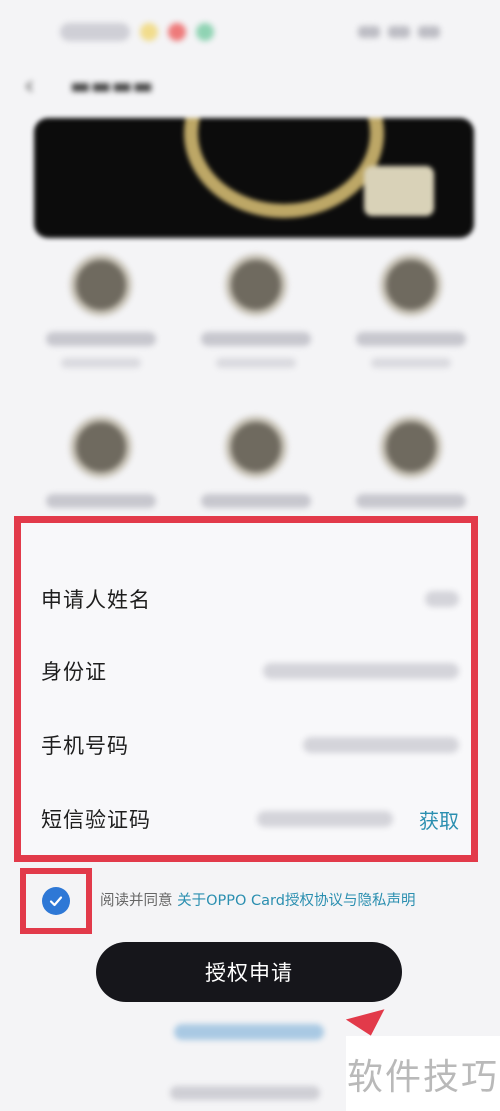  I want to click on status-right-icons, so click(399, 32).